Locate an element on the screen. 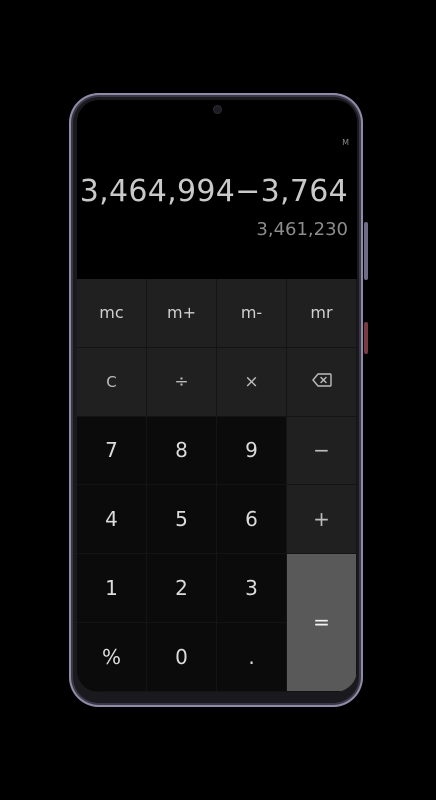 The image size is (436, 800). equals-button: = is located at coordinates (322, 623).